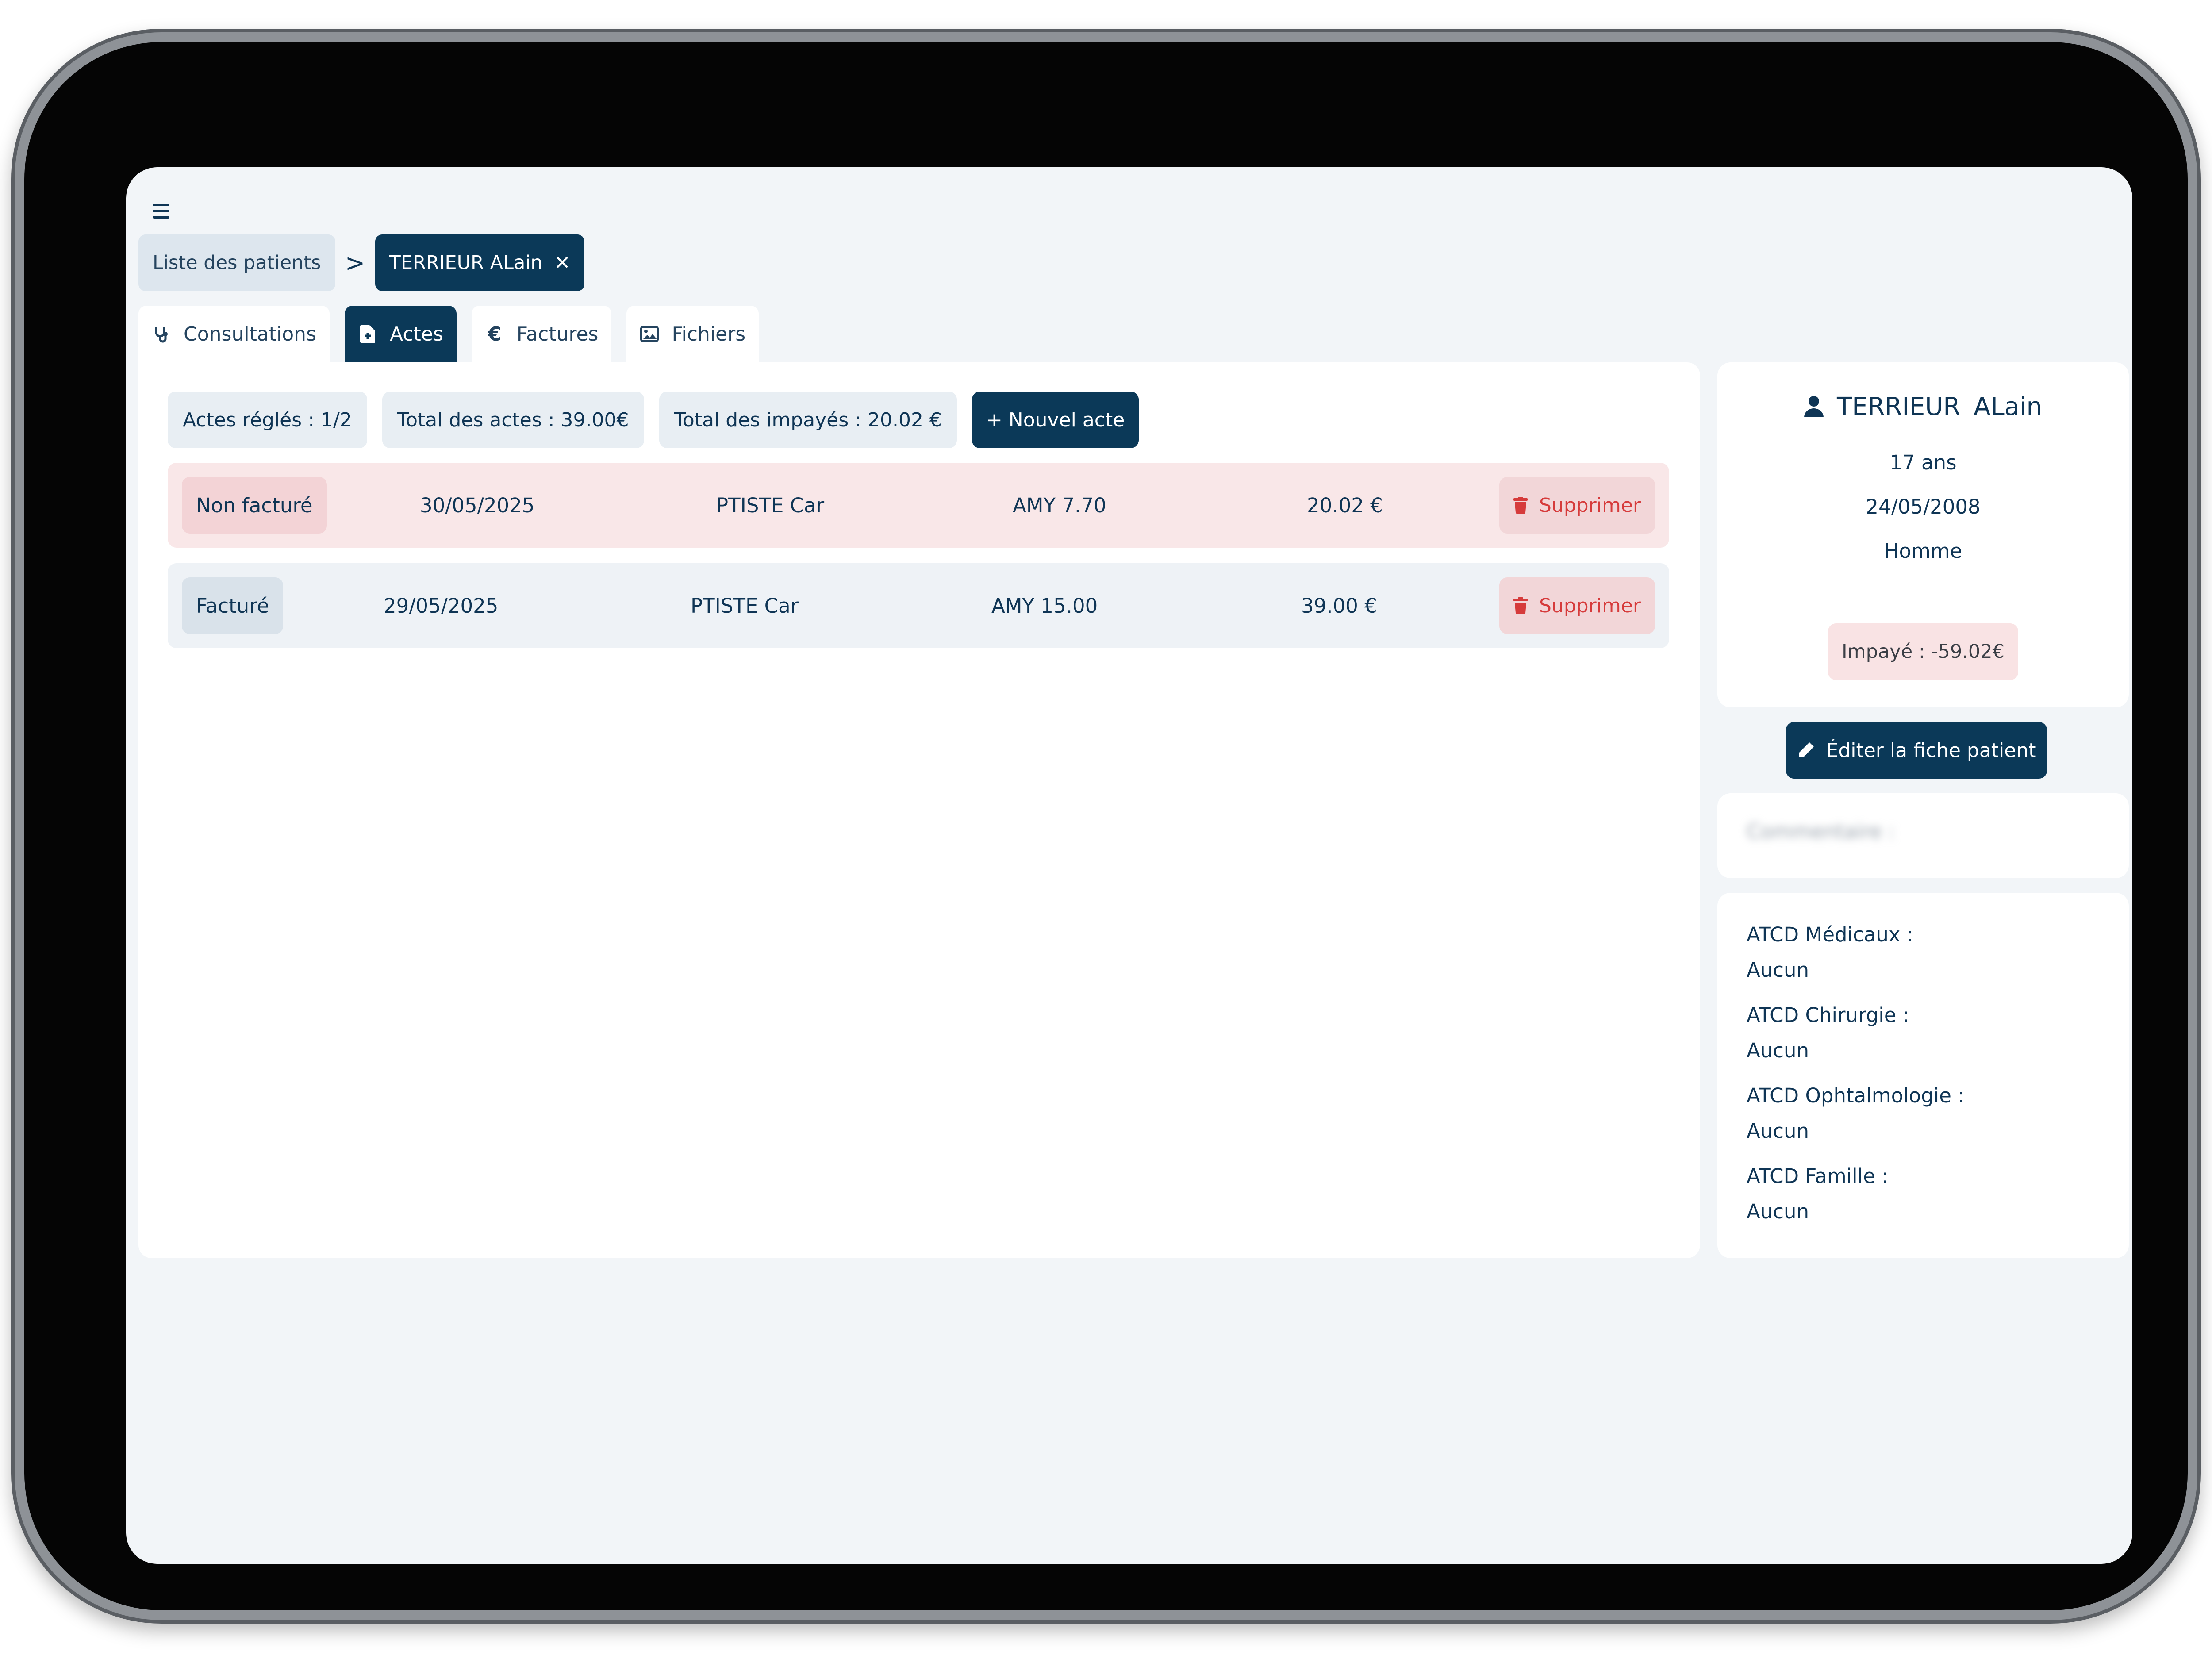  What do you see at coordinates (237, 262) in the screenshot?
I see `breadcrumb-patient-list: Liste des patients` at bounding box center [237, 262].